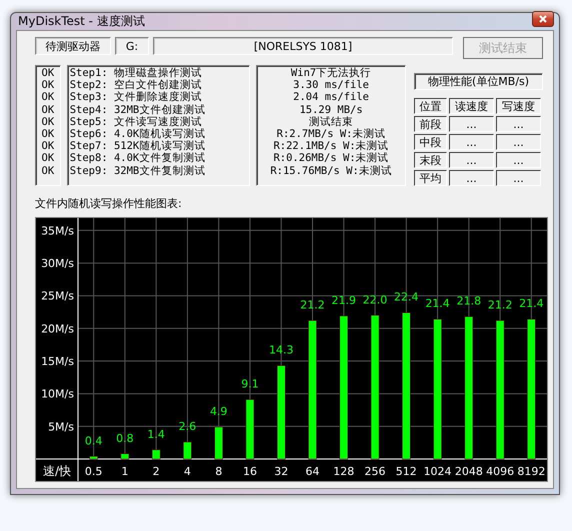 The height and width of the screenshot is (531, 572). I want to click on test-step: Step8: 4.0K文件复制测试, so click(138, 158).